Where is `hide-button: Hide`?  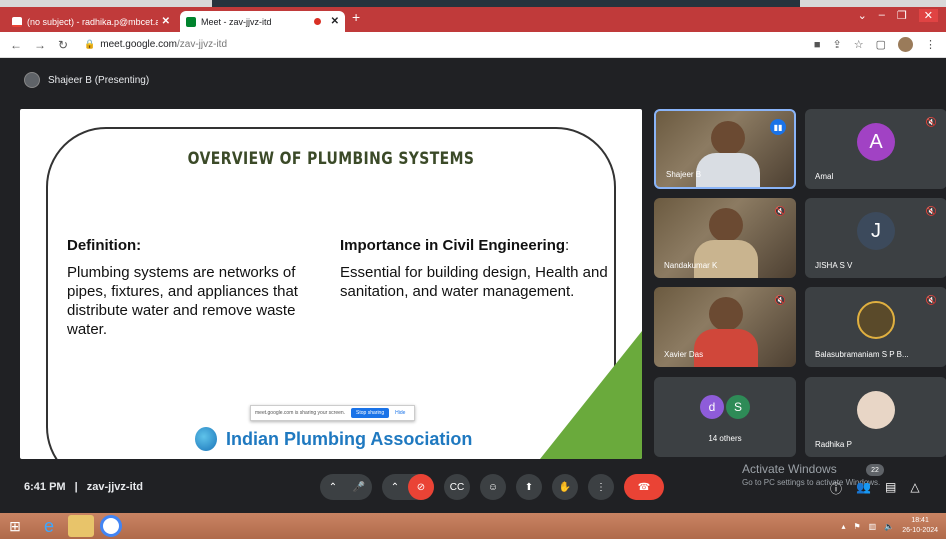 hide-button: Hide is located at coordinates (400, 413).